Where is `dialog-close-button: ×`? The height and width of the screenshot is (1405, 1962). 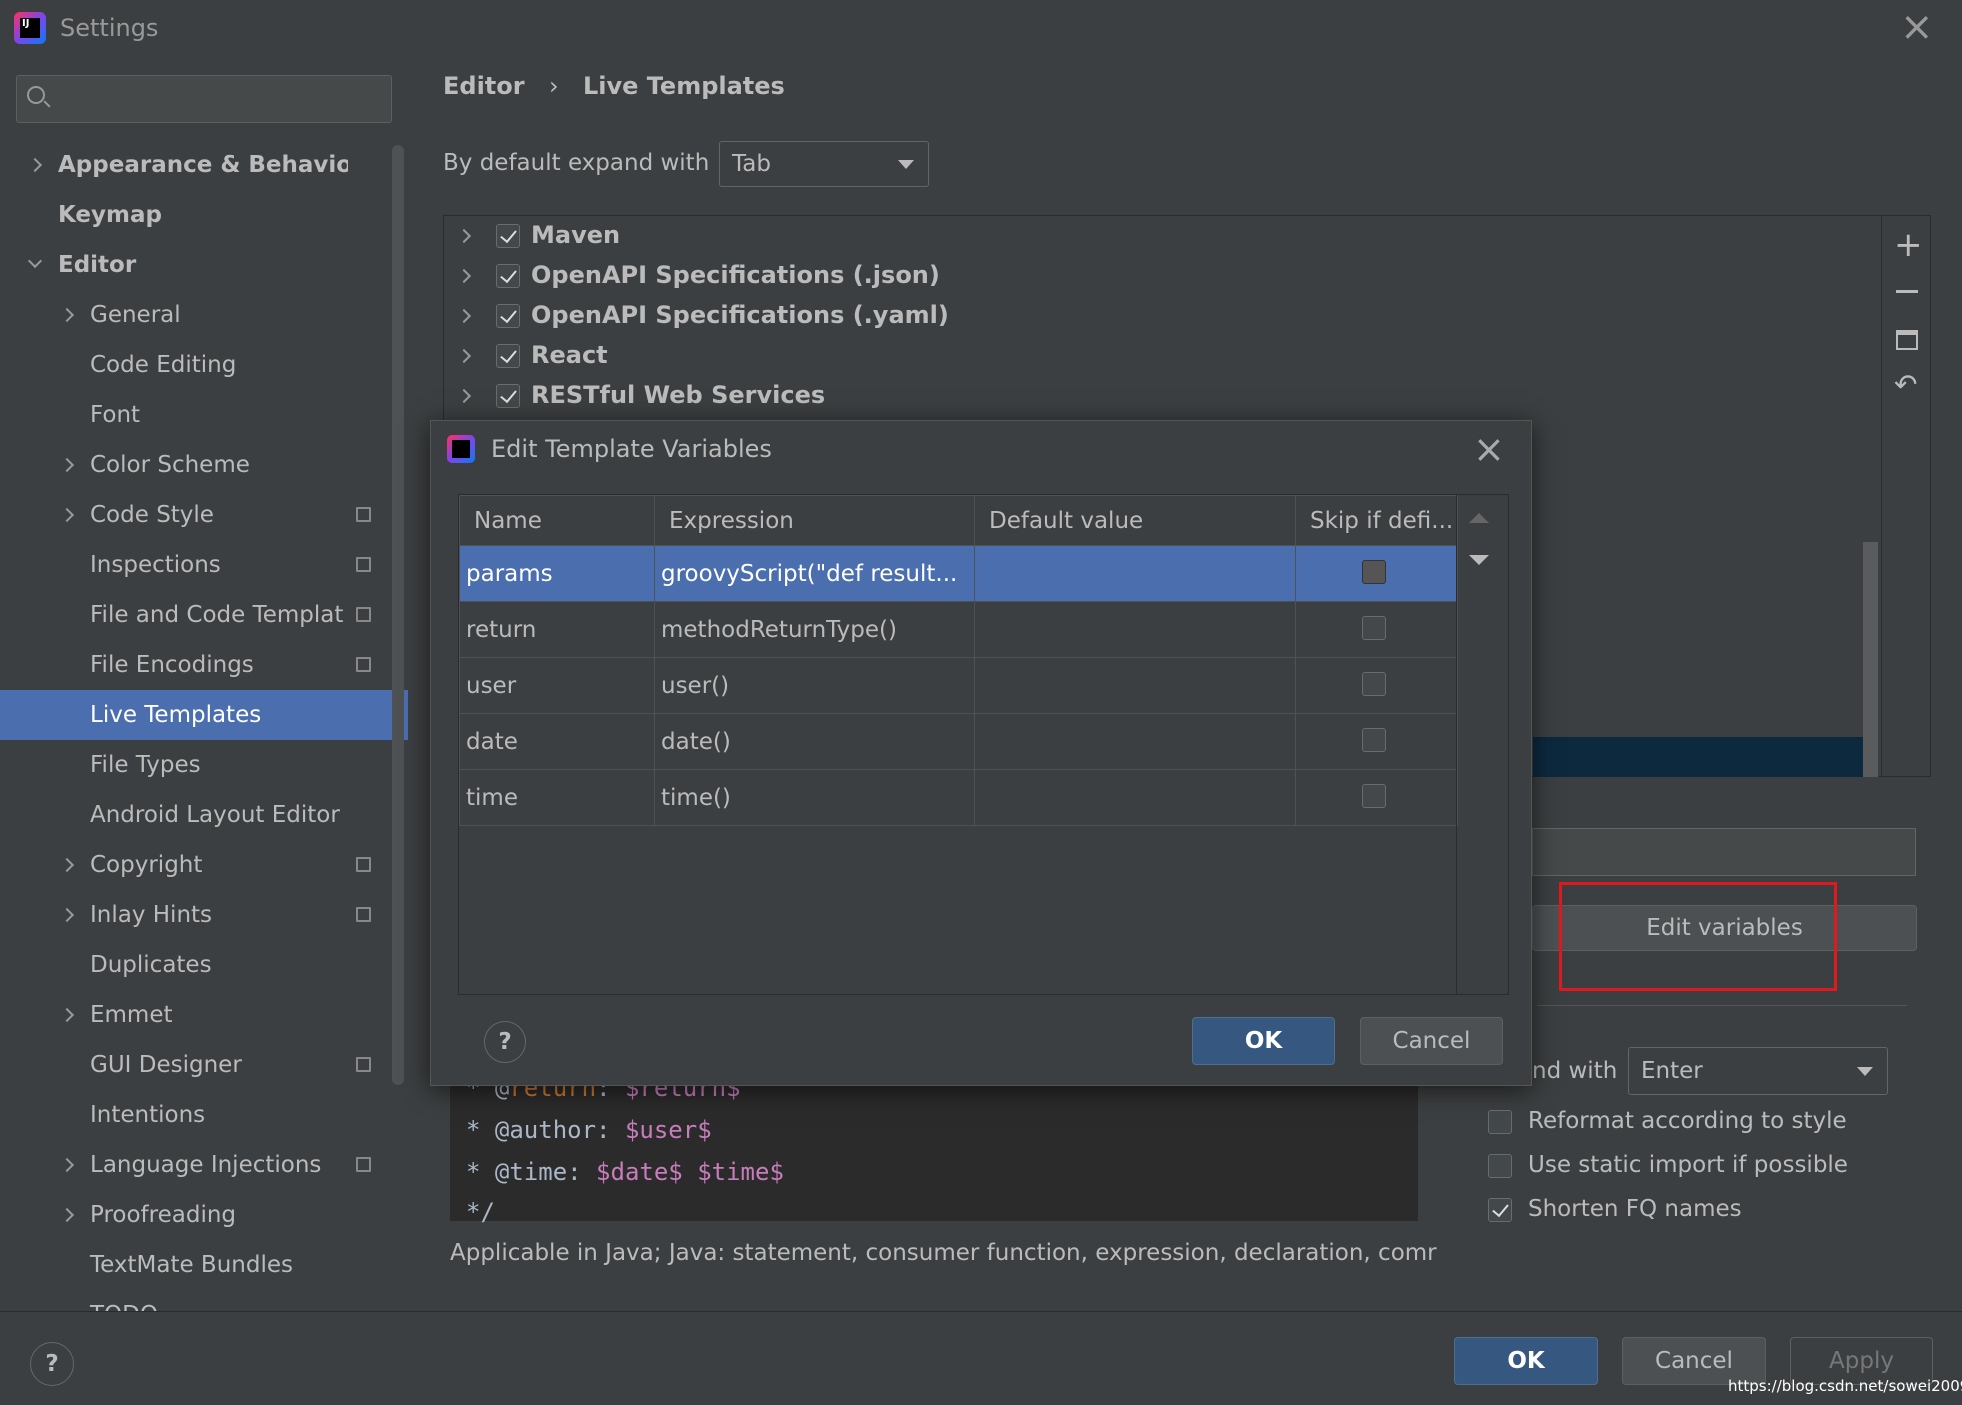
dialog-close-button: × is located at coordinates (1489, 449).